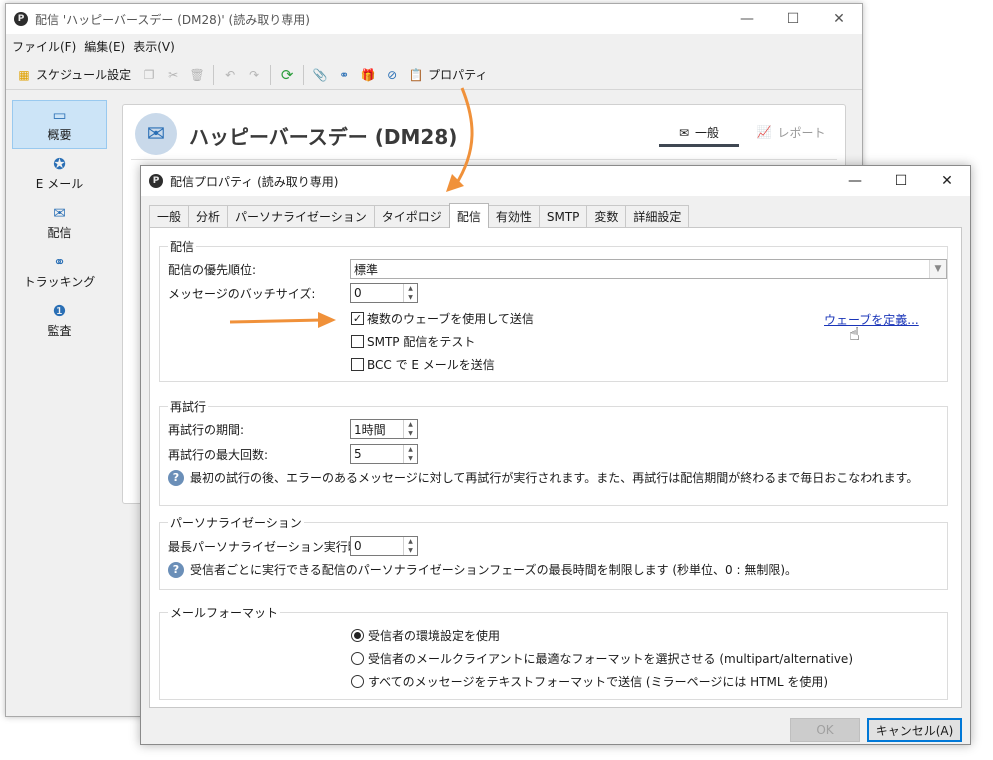 The width and height of the screenshot is (993, 760). I want to click on delivery-icon: ✉, so click(59, 213).